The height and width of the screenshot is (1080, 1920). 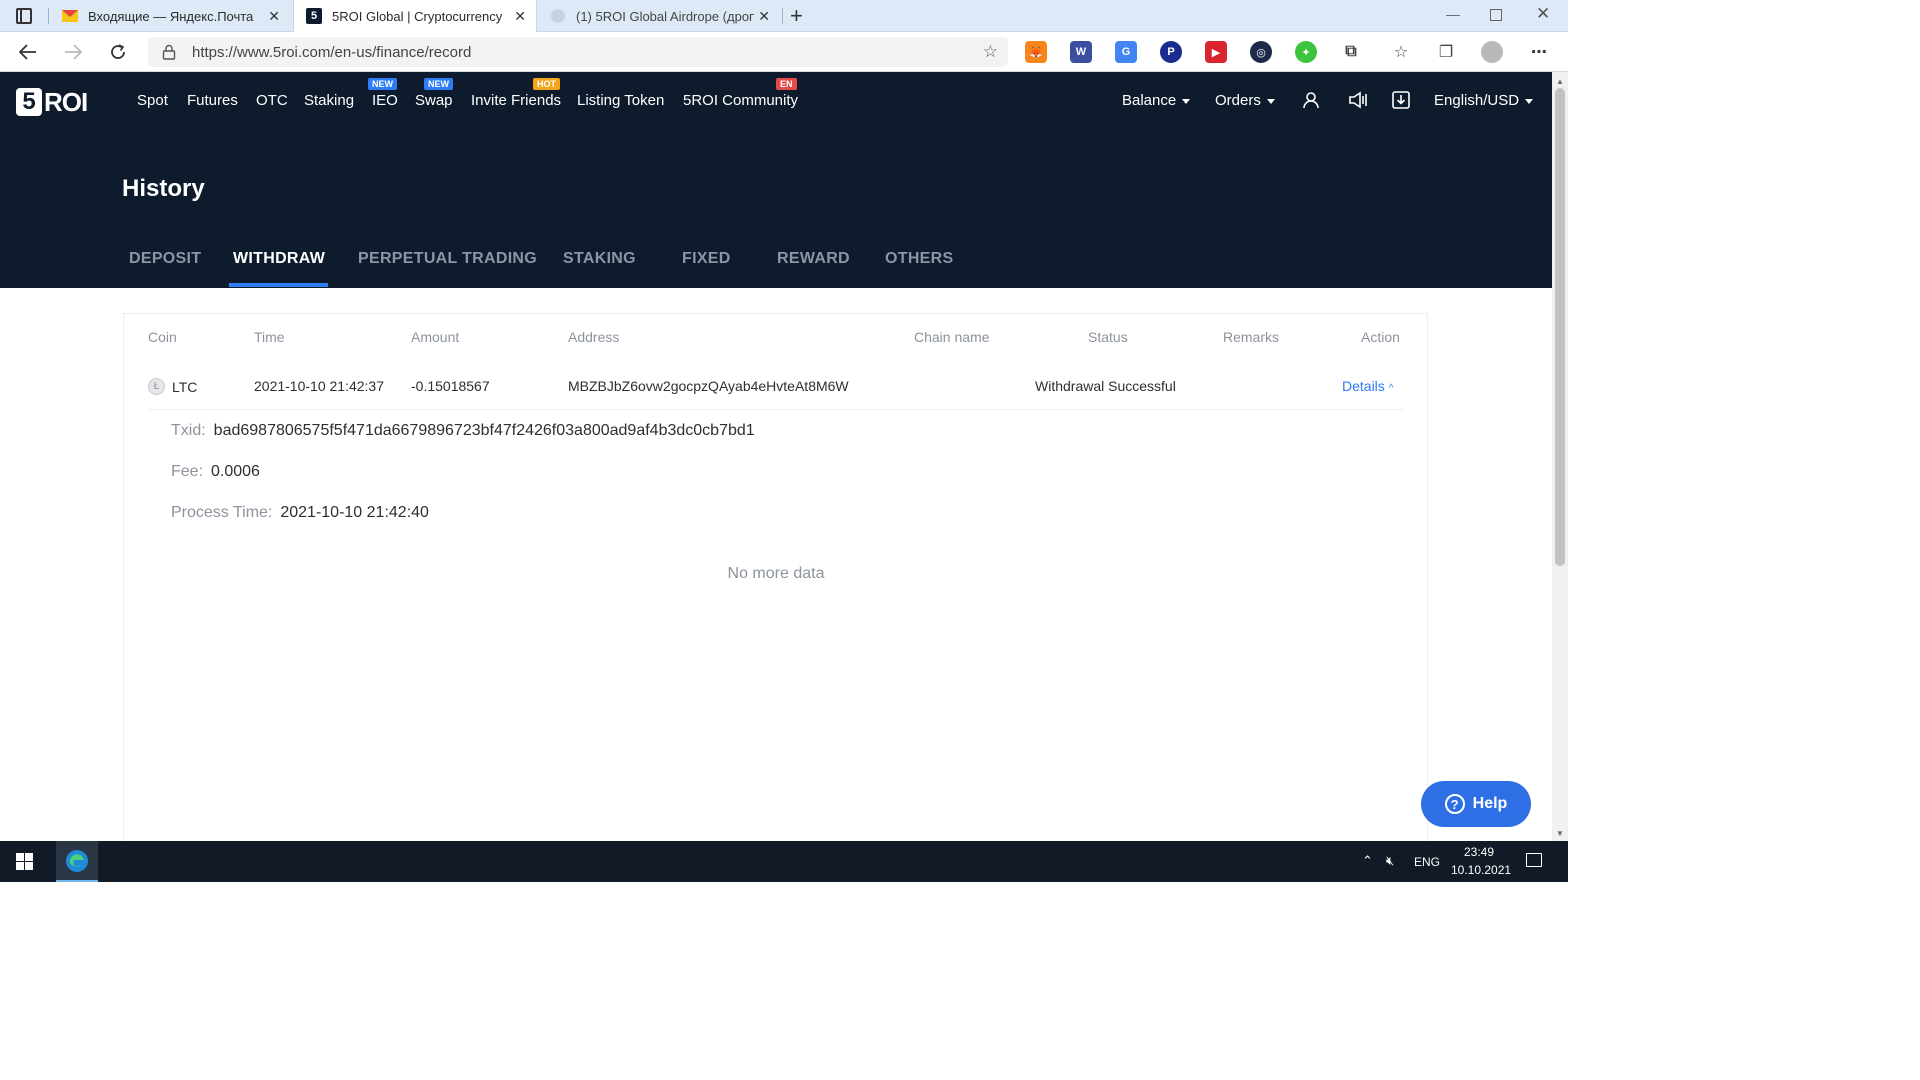 I want to click on nav-listing-token: Listing Token, so click(x=620, y=100).